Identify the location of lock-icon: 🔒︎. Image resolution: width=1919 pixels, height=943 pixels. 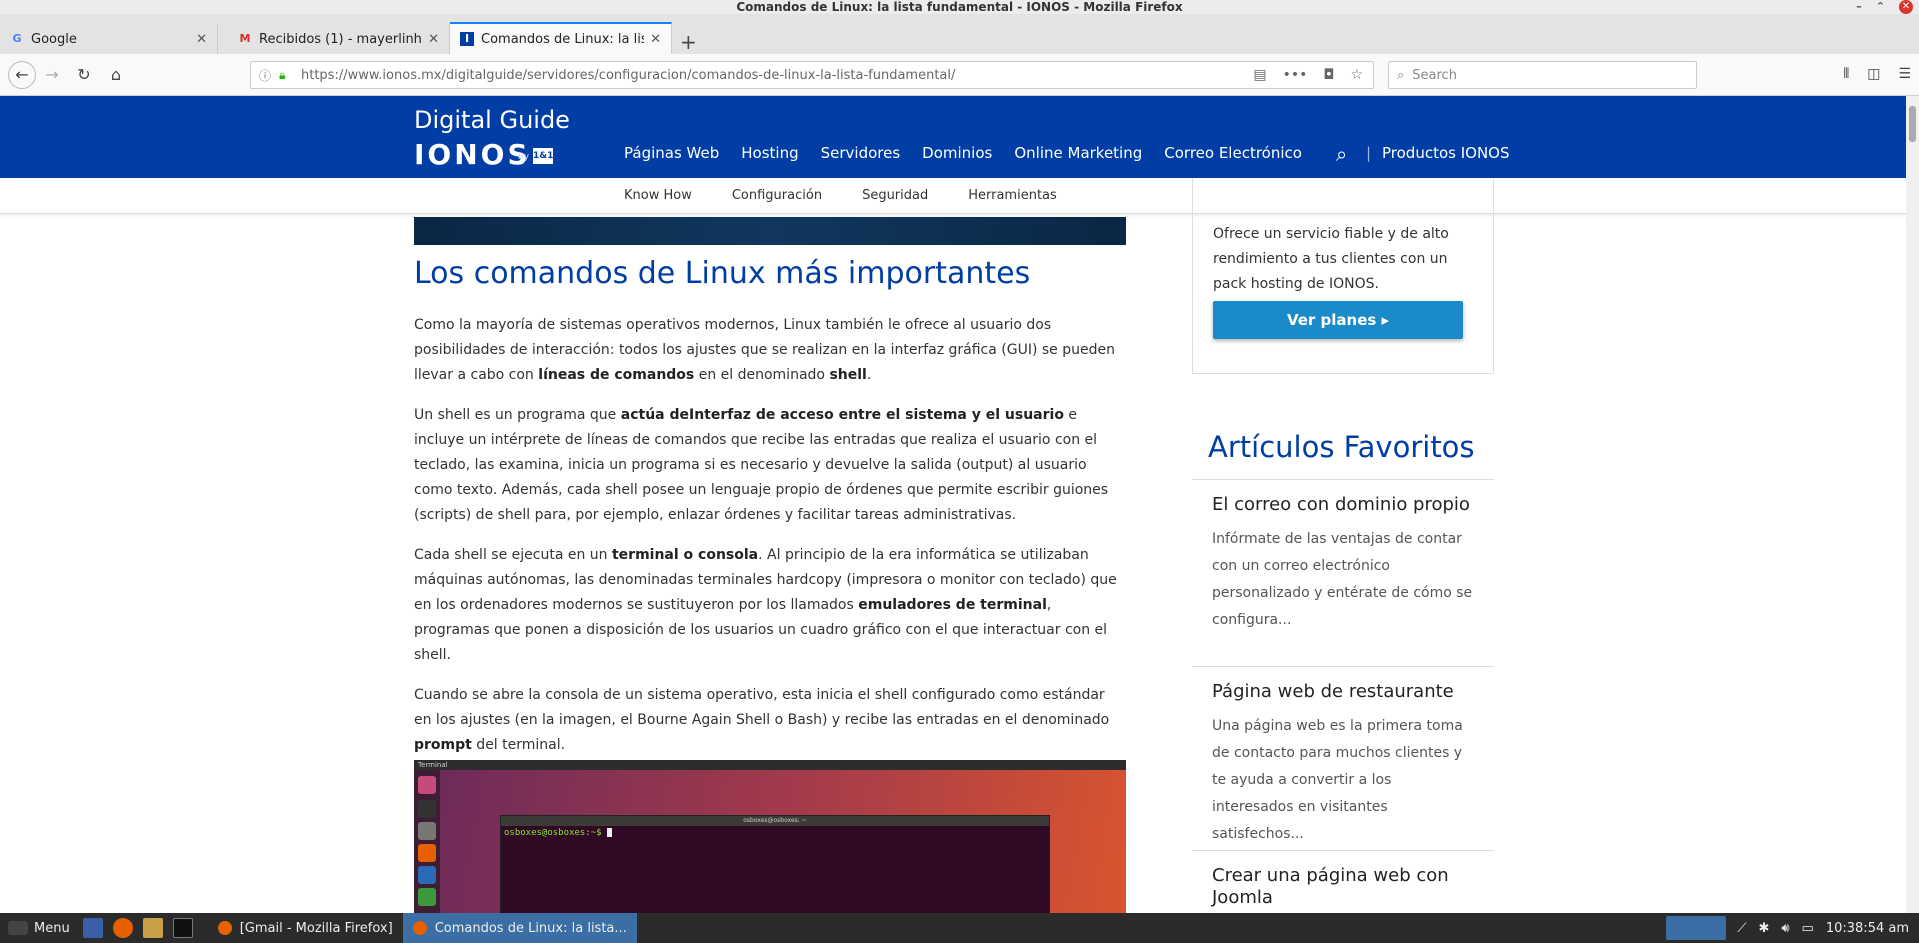
(286, 75).